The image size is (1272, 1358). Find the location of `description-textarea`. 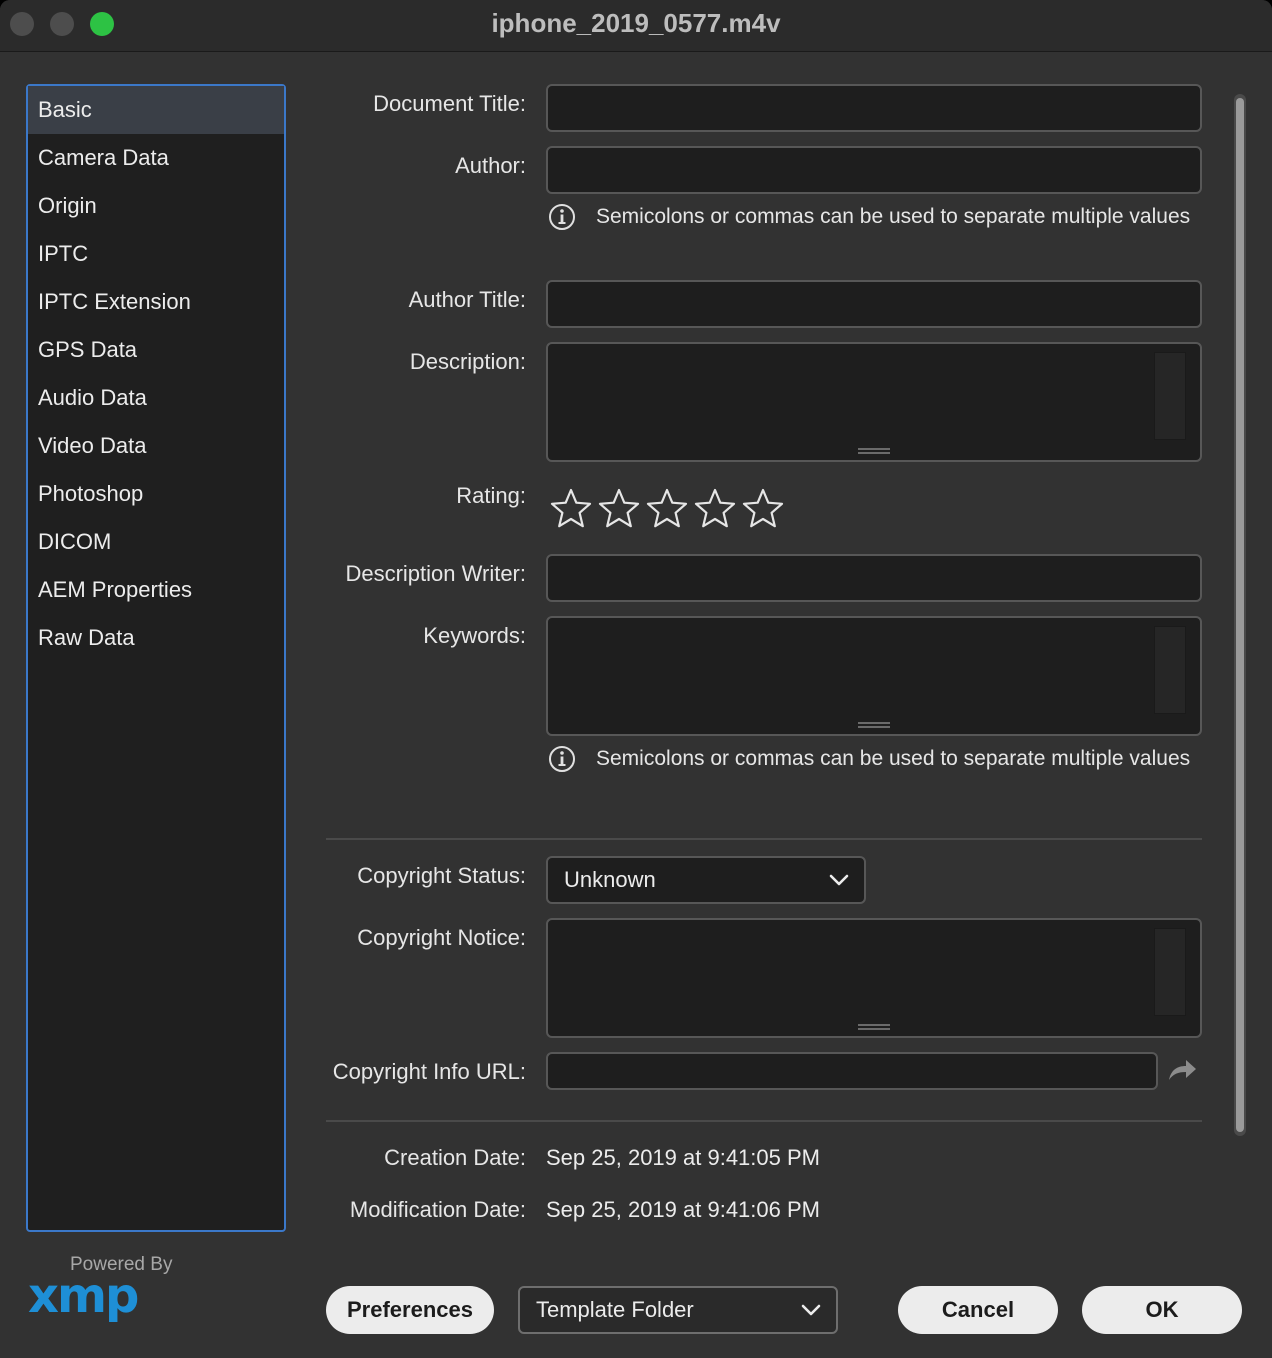

description-textarea is located at coordinates (874, 402).